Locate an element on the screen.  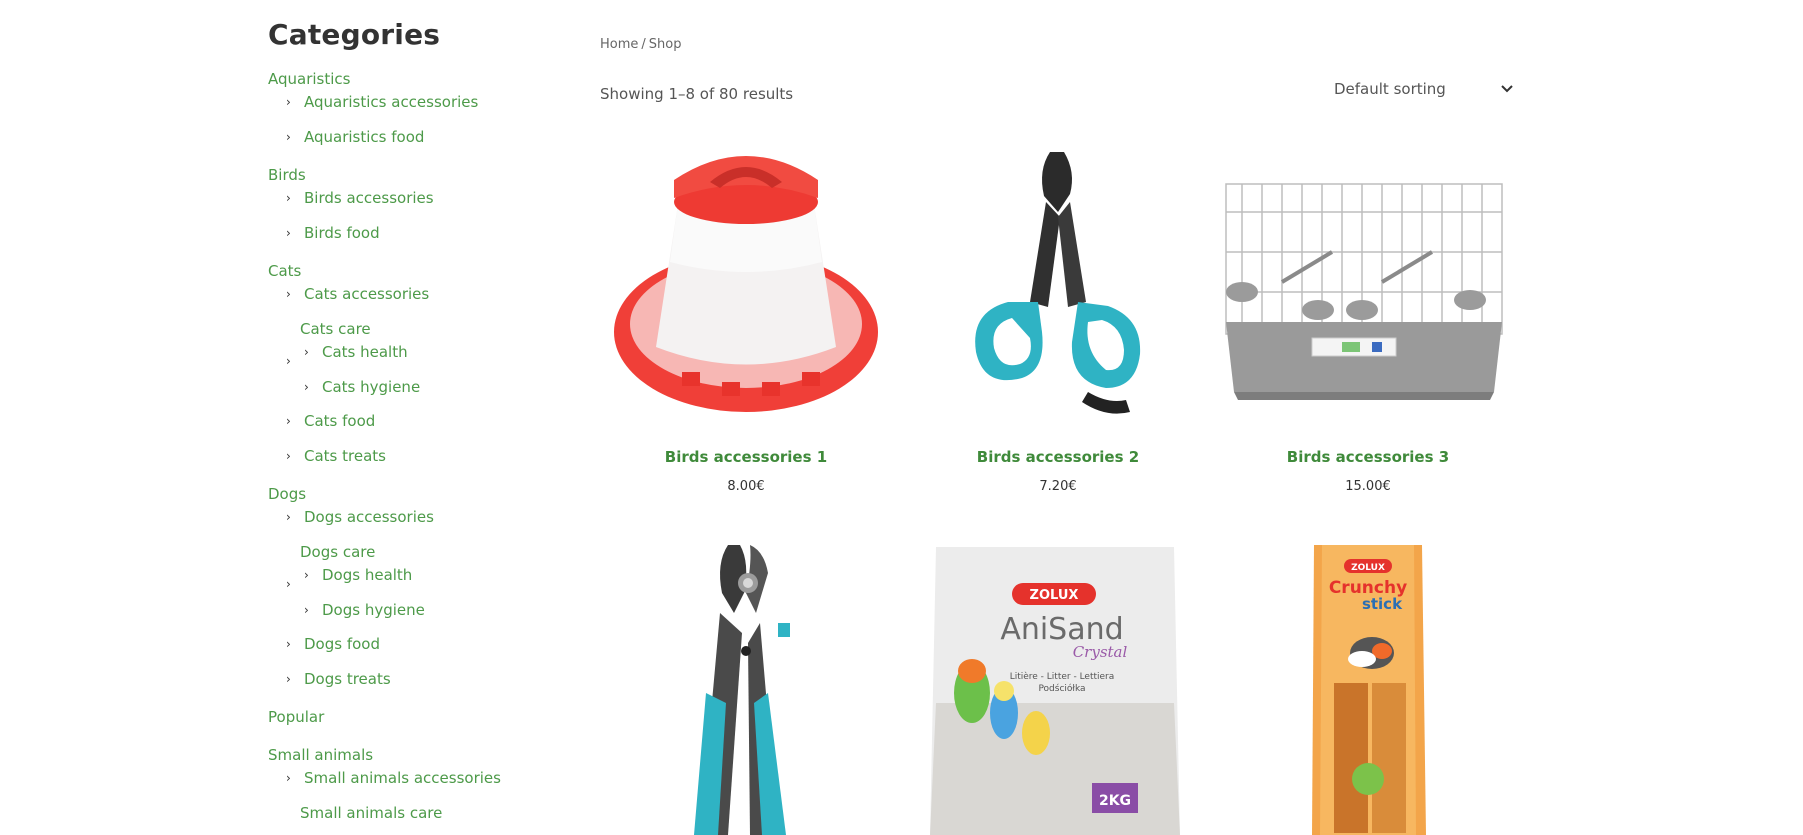
crunchy-stick-title: stick is located at coordinates (1382, 604).